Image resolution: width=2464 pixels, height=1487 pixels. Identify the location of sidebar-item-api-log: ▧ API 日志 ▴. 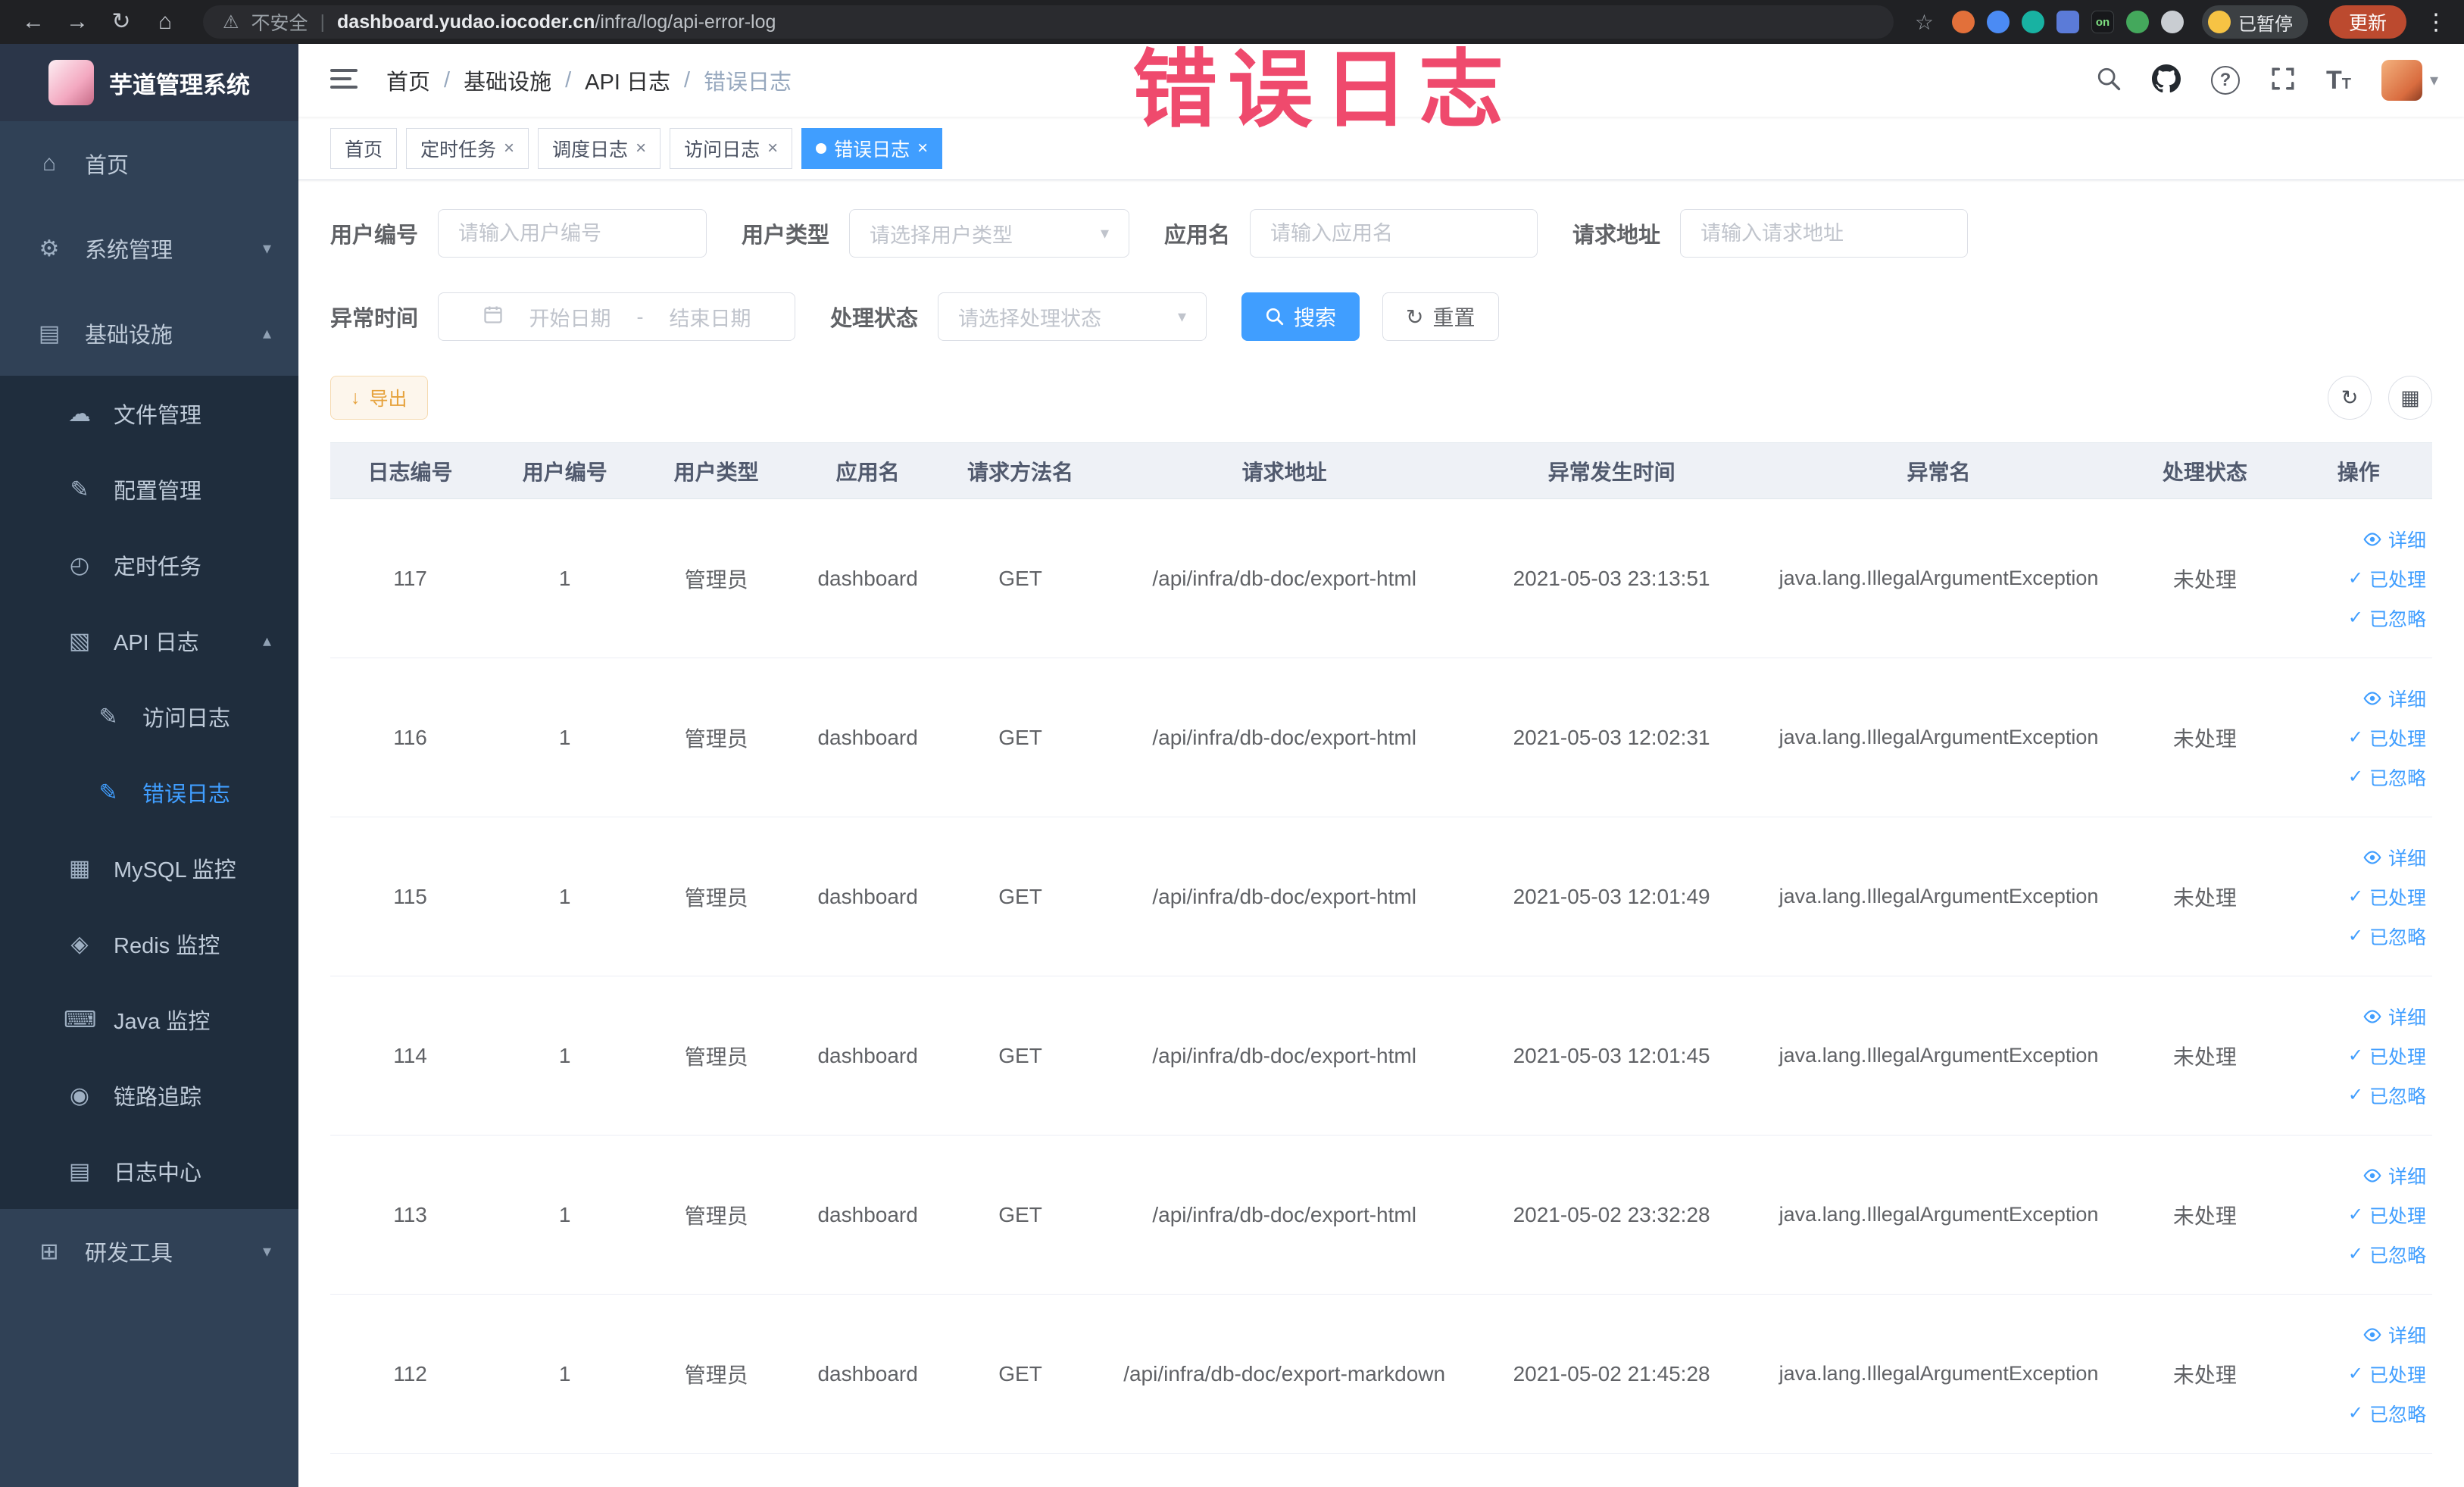
(149, 641).